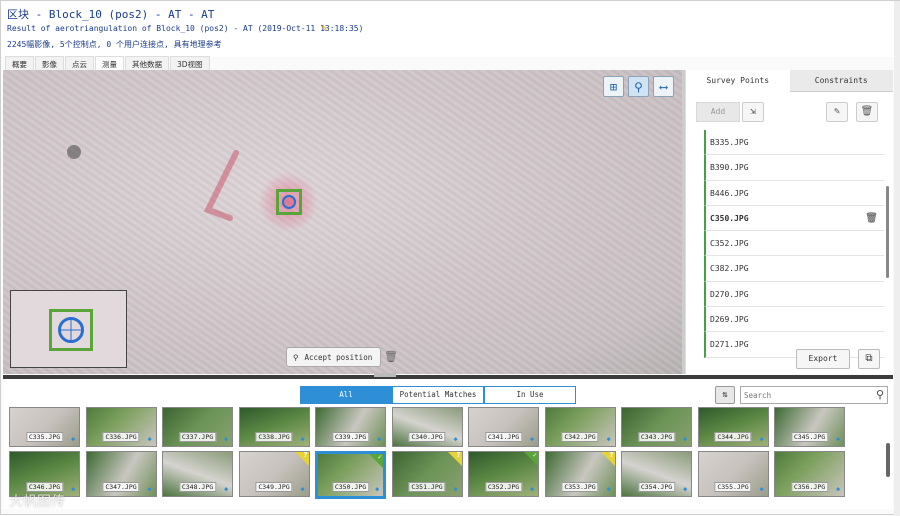 This screenshot has height=516, width=900. I want to click on watermark: 大帆图传, so click(37, 502).